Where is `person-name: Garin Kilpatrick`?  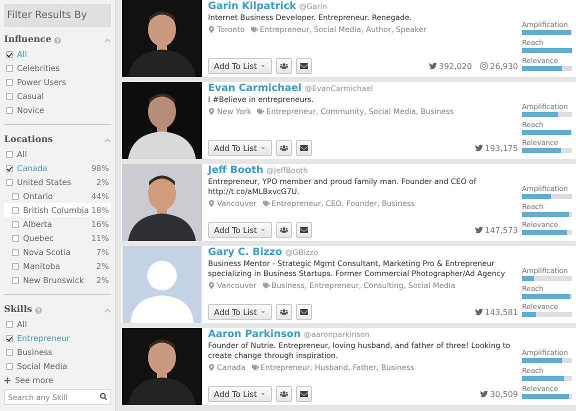
person-name: Garin Kilpatrick is located at coordinates (252, 6).